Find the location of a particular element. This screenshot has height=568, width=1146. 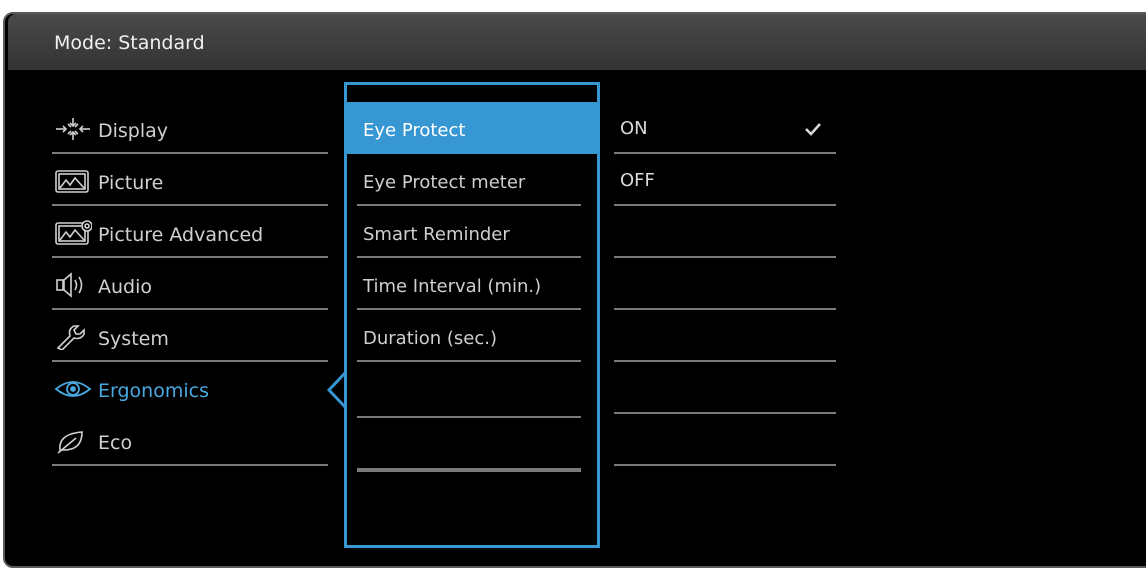

menu-item-picture: Picture is located at coordinates (190, 180).